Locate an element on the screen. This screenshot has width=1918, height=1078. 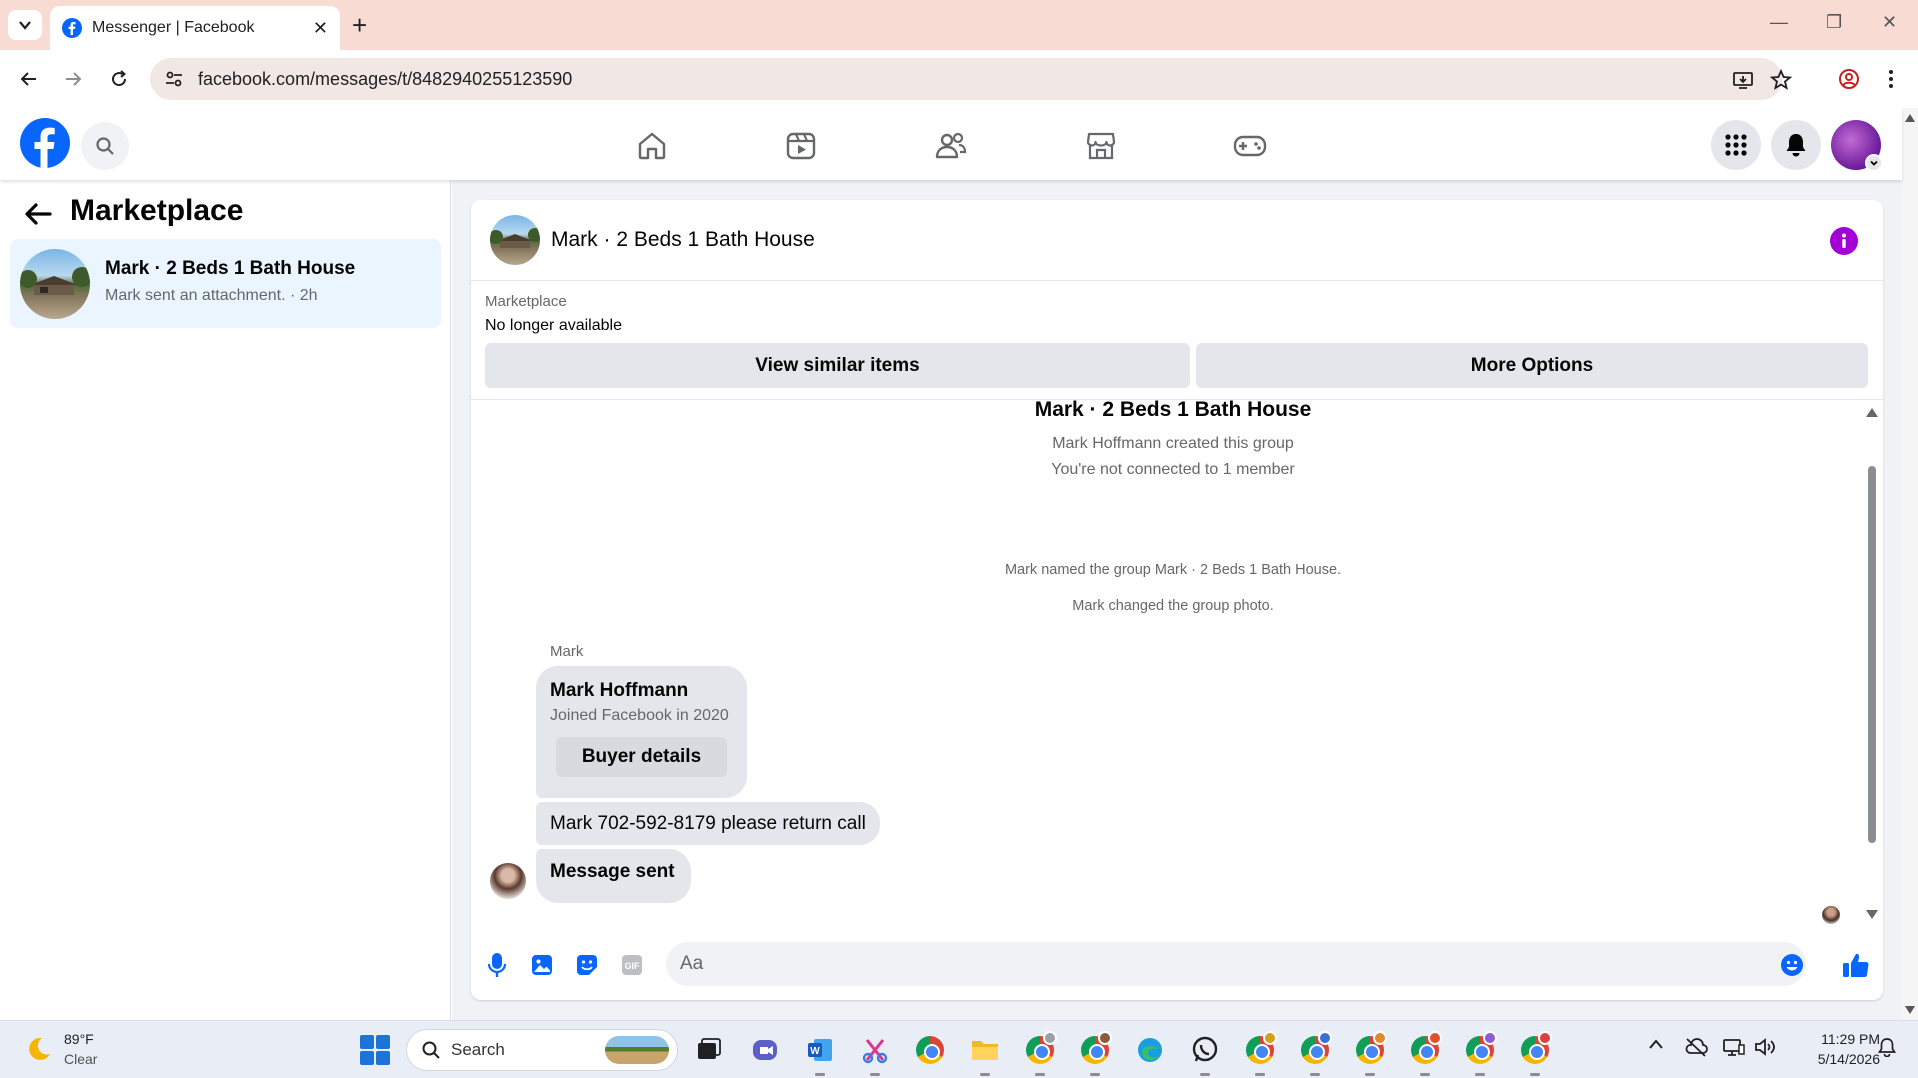
url-text: facebook.com/messages/t/8482940255123590 is located at coordinates (385, 78).